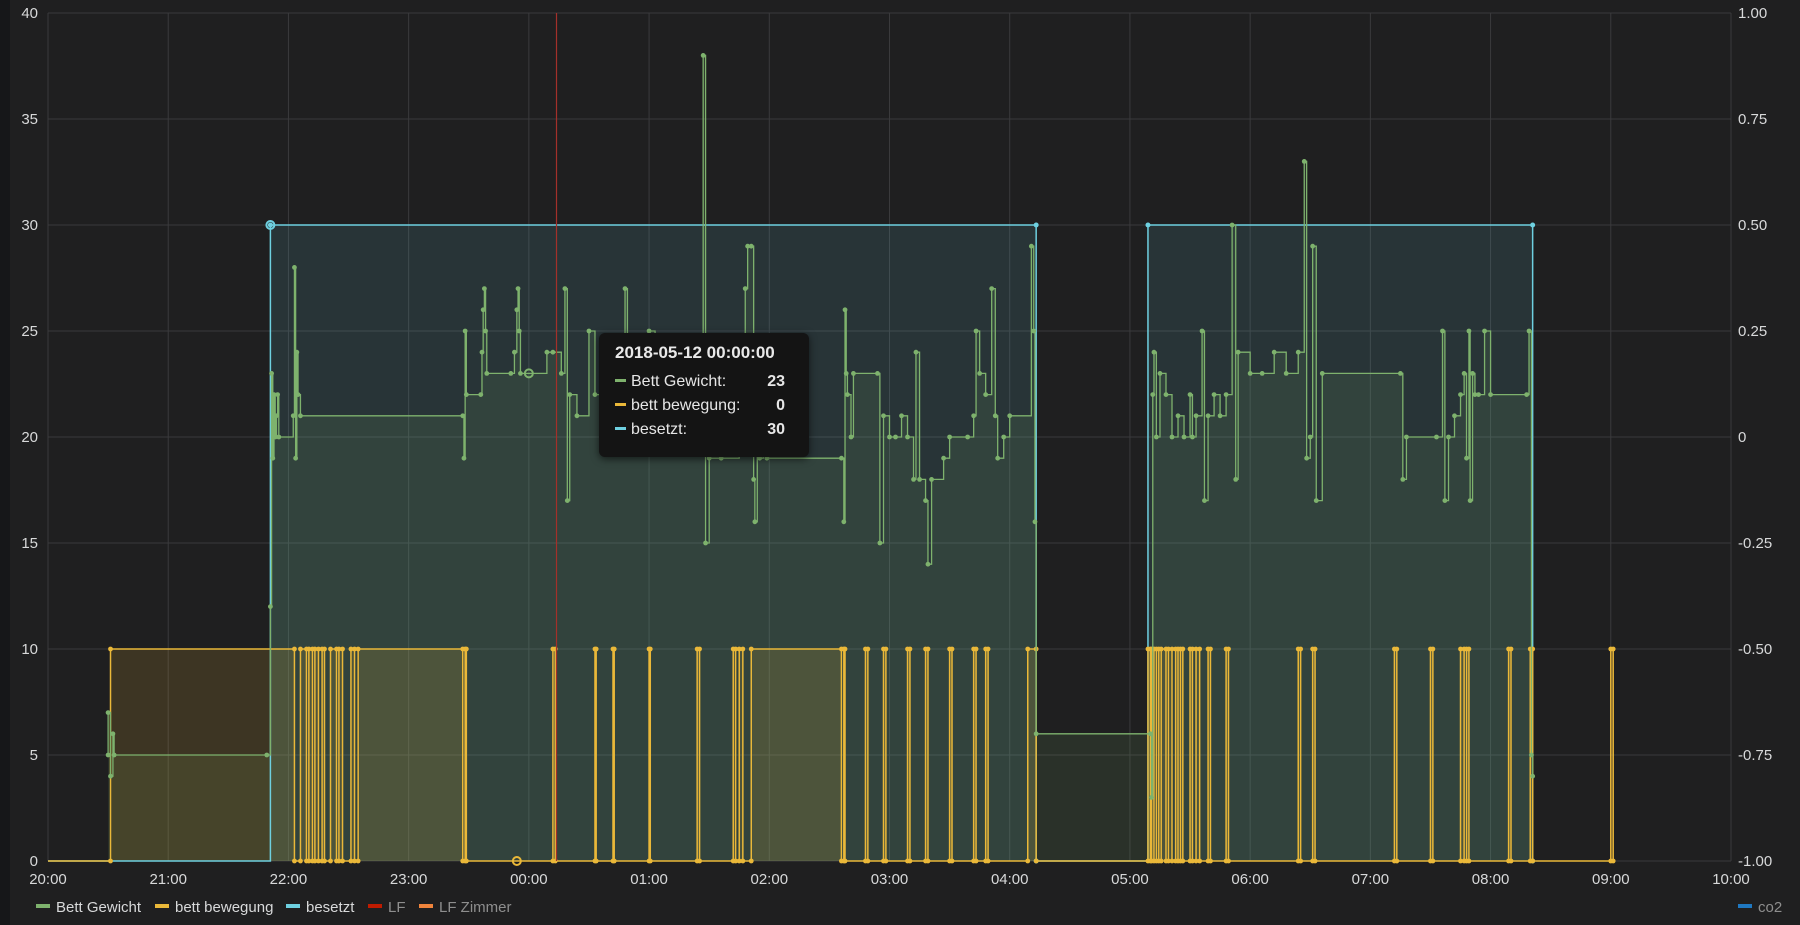 Image resolution: width=1800 pixels, height=925 pixels. What do you see at coordinates (695, 352) in the screenshot?
I see `tooltip-time: 2018-05-12 00:00:00` at bounding box center [695, 352].